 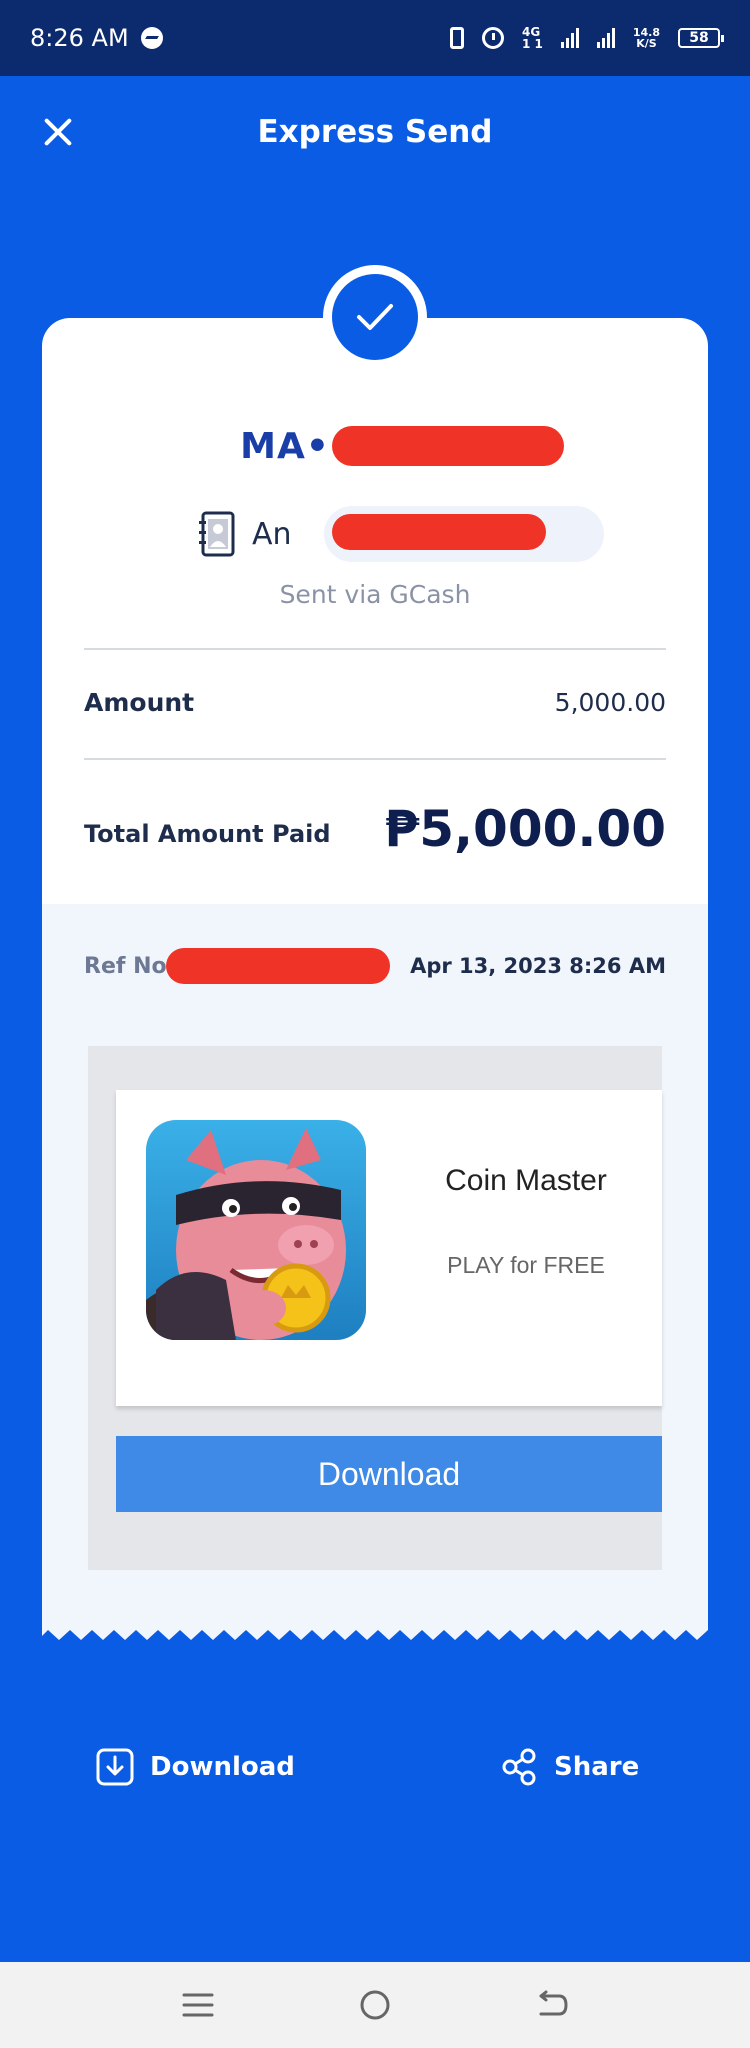 I want to click on speed-indicator: 14.8 K/S, so click(x=646, y=38).